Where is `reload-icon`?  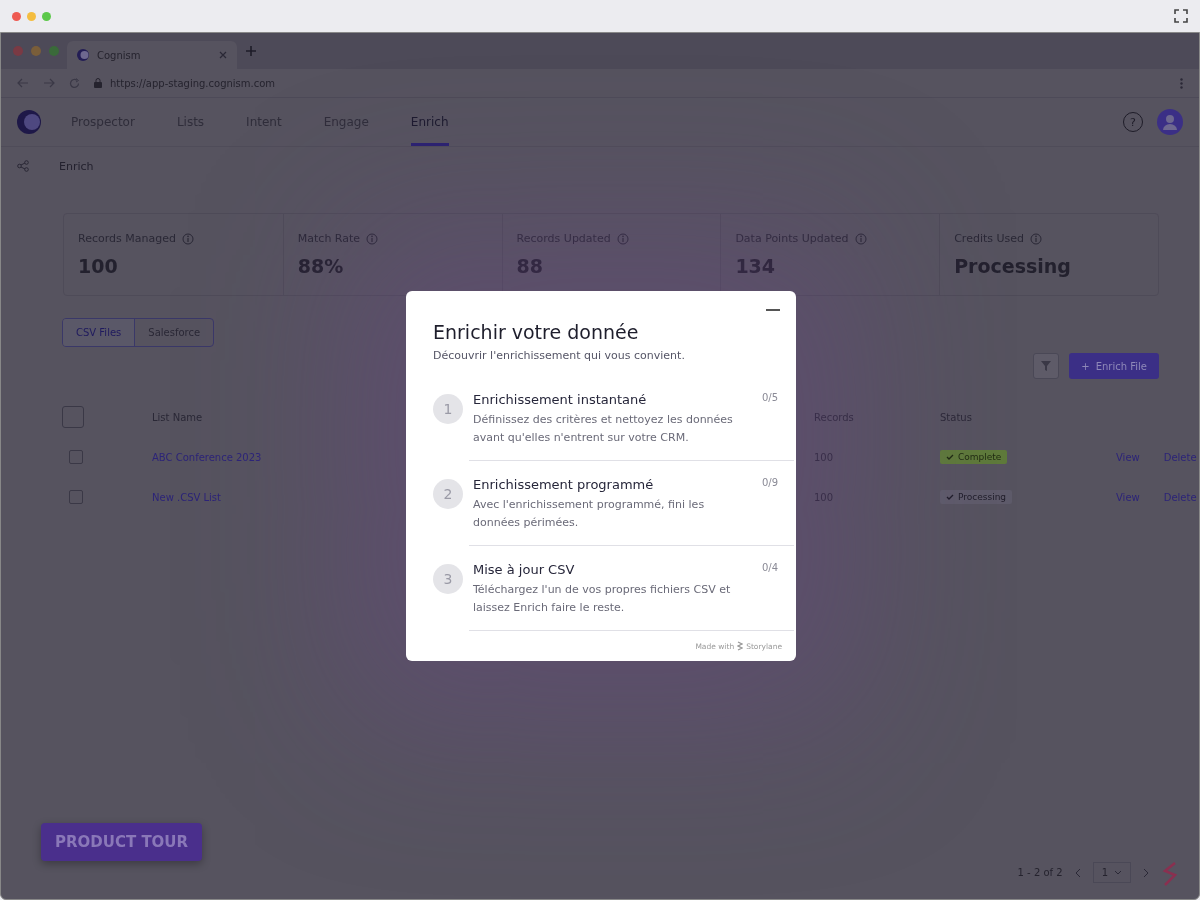 reload-icon is located at coordinates (74, 83).